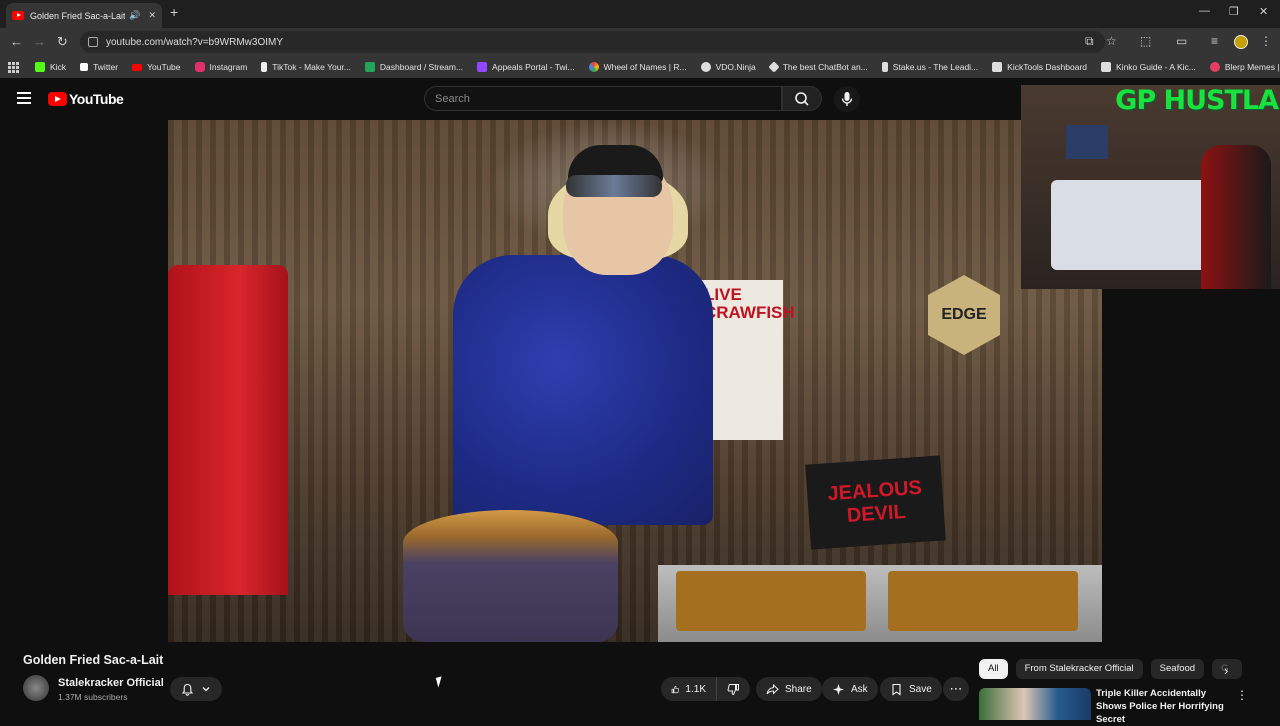  What do you see at coordinates (1106, 67) in the screenshot?
I see `kinko-icon` at bounding box center [1106, 67].